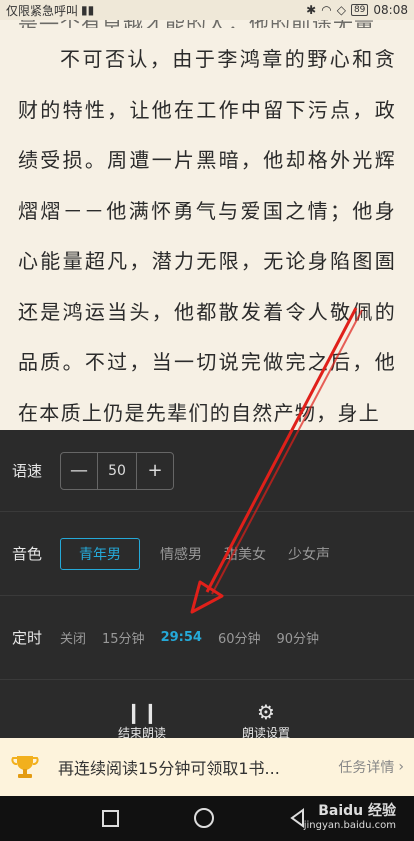  Describe the element at coordinates (155, 471) in the screenshot. I see `speed-increase-button: +` at that location.